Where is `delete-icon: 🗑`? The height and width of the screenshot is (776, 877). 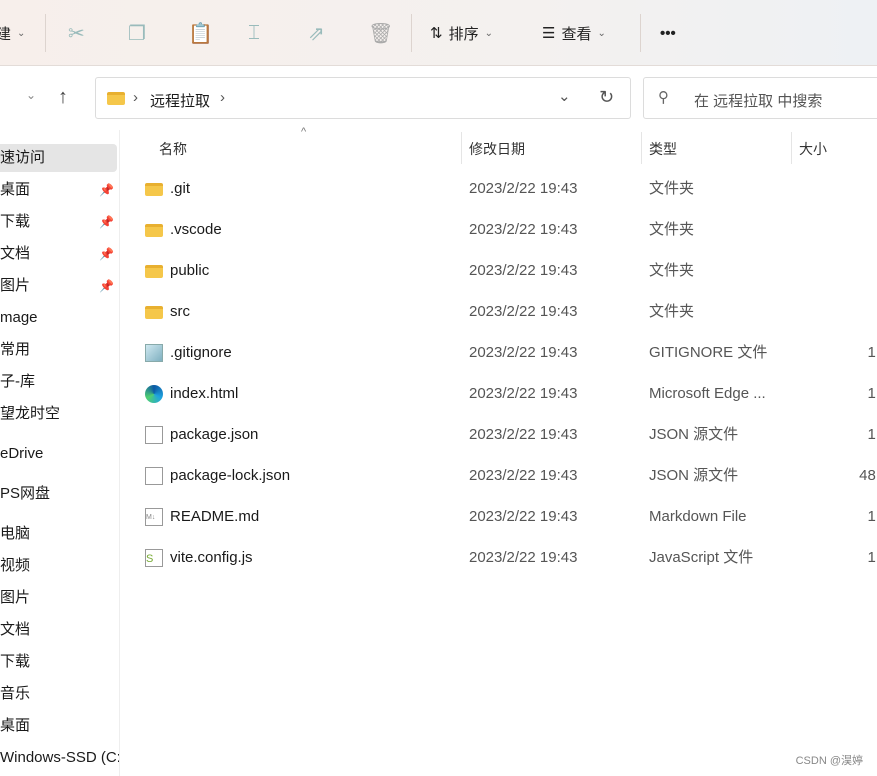 delete-icon: 🗑 is located at coordinates (380, 33).